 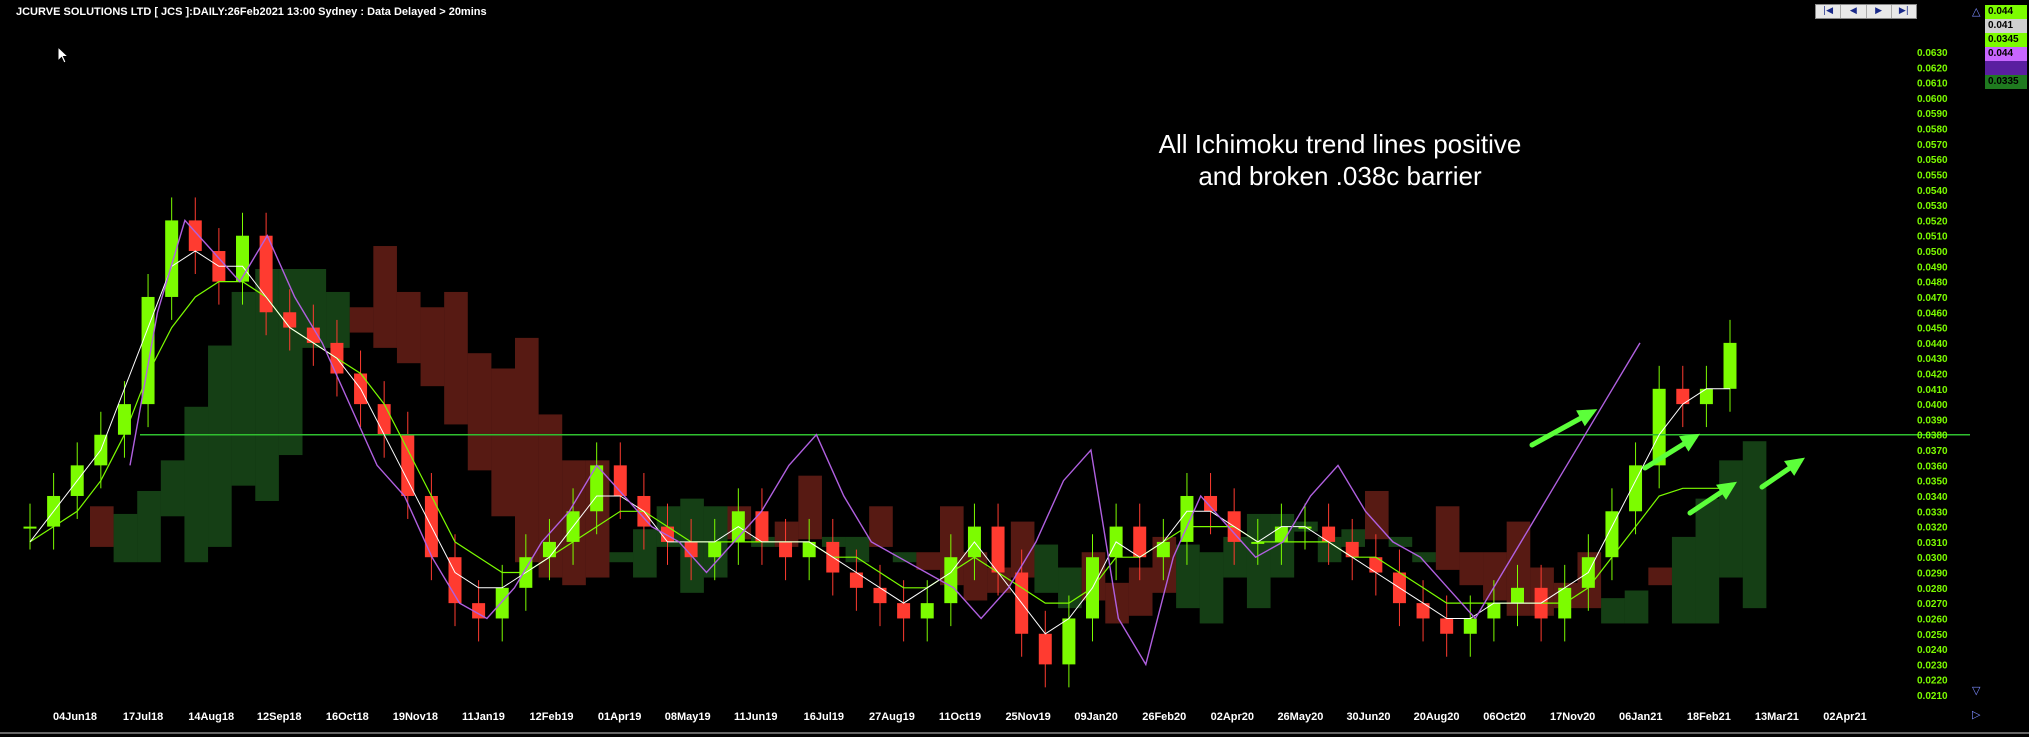 I want to click on y-tick-label: 0.0330, so click(x=1932, y=512).